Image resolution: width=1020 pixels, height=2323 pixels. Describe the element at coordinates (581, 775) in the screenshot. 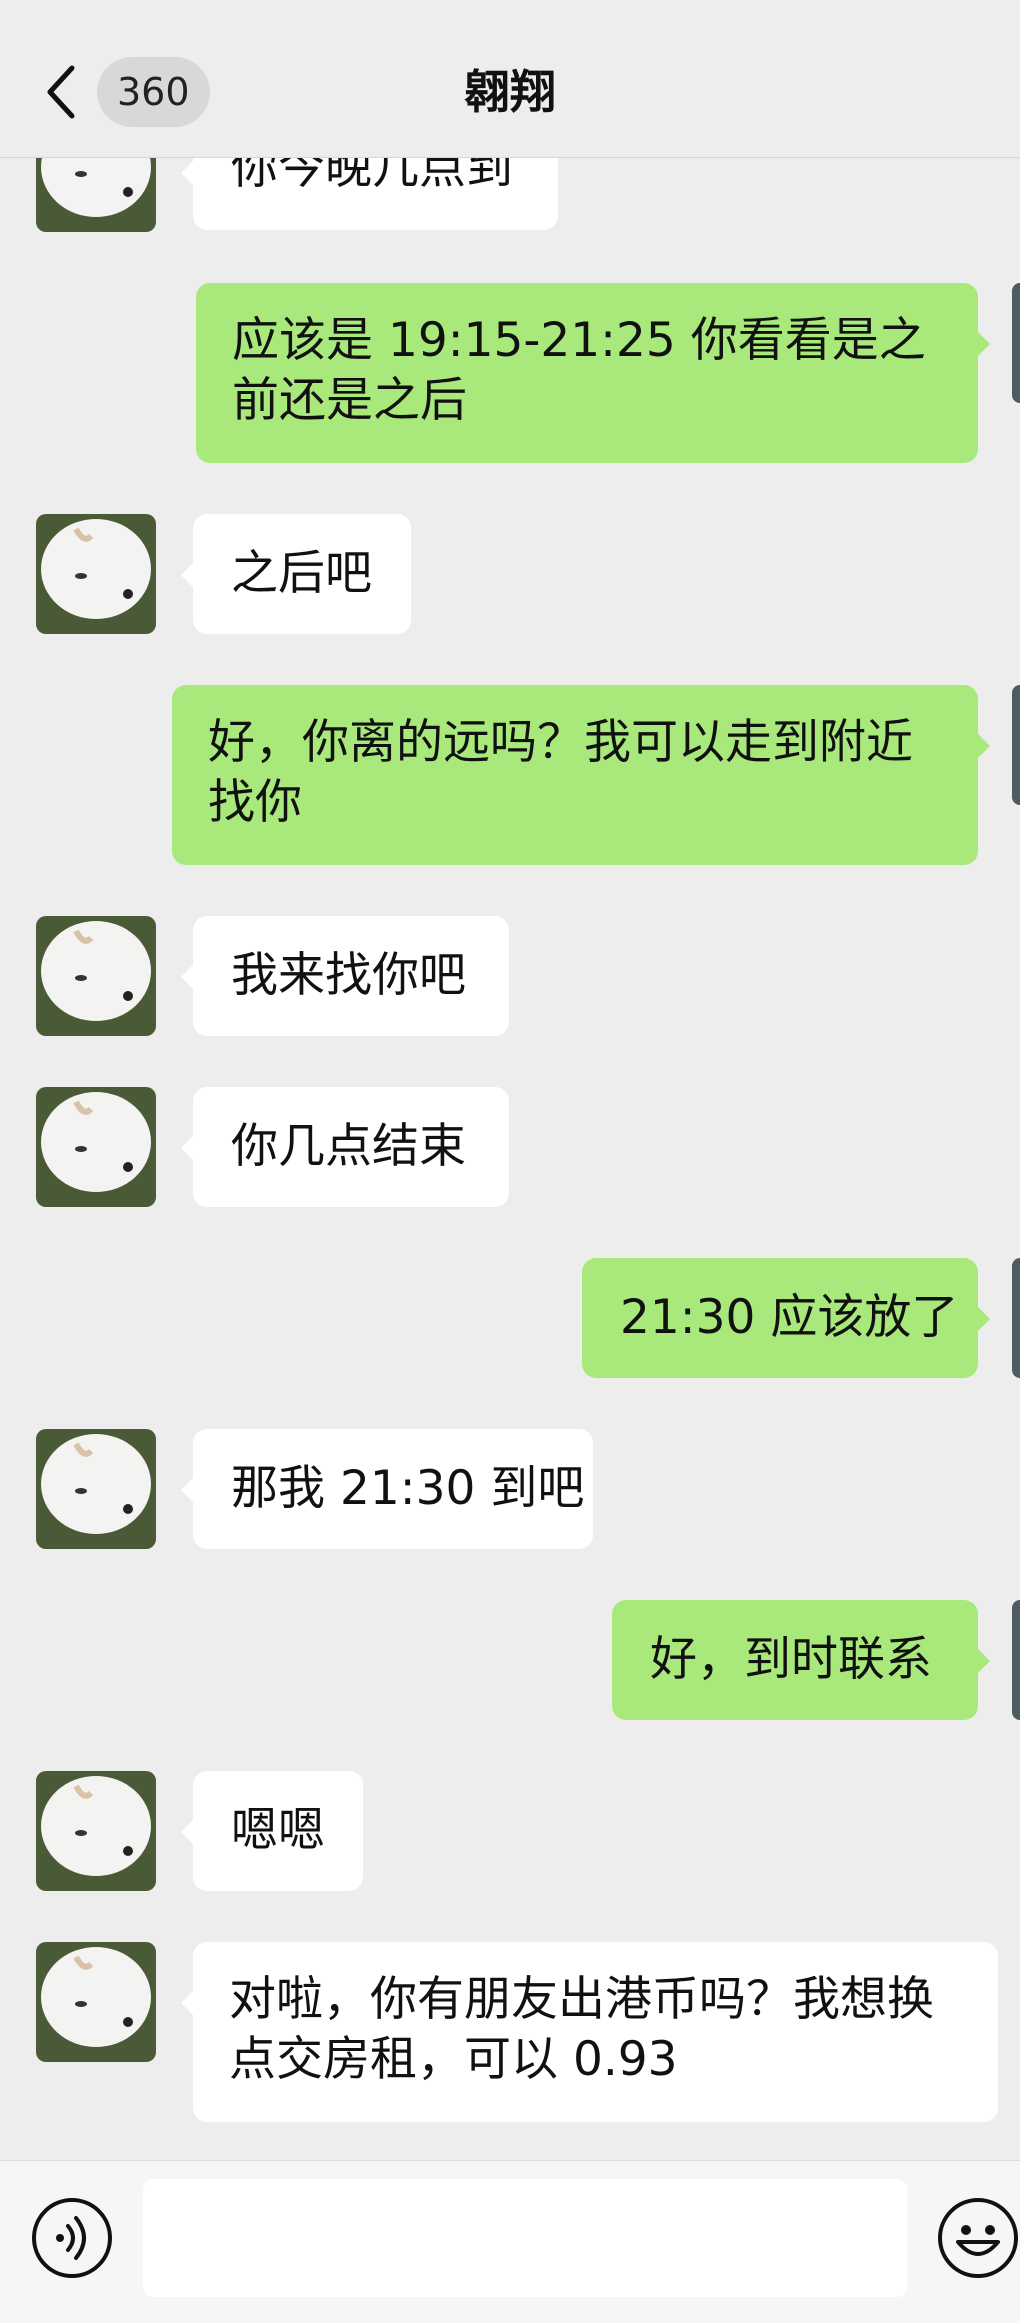

I see `message-bubble-outgoing: 好，你离的远吗？我可以走到附近找你` at that location.